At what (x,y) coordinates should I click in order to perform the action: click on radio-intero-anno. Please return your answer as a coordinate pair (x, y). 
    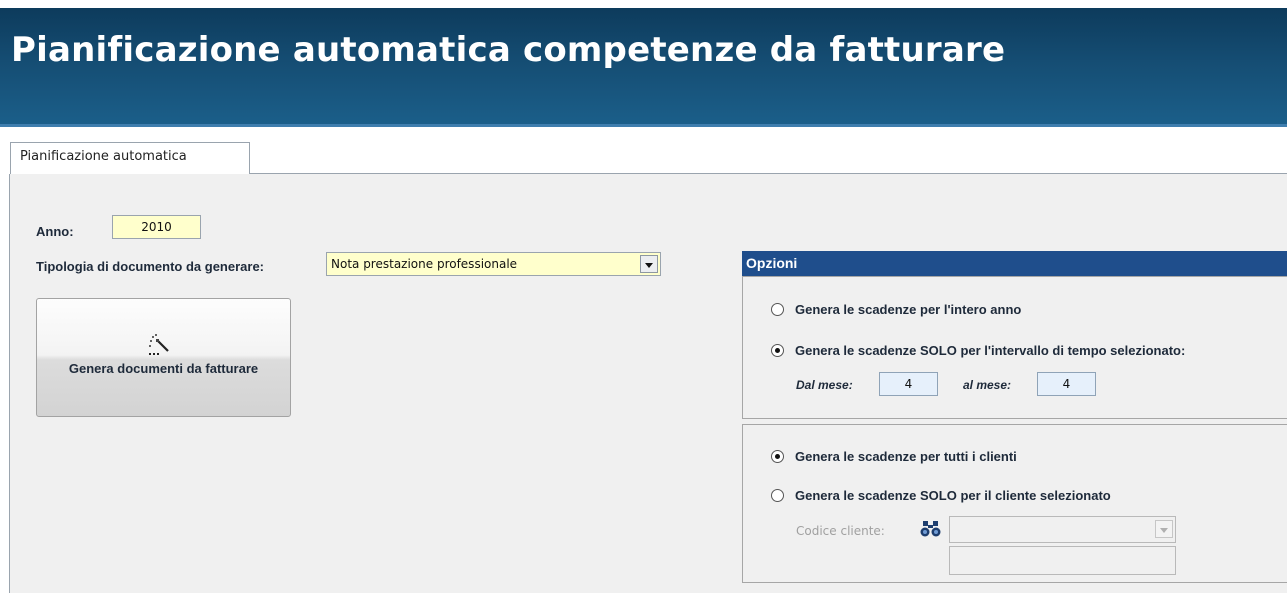
    Looking at the image, I should click on (777, 309).